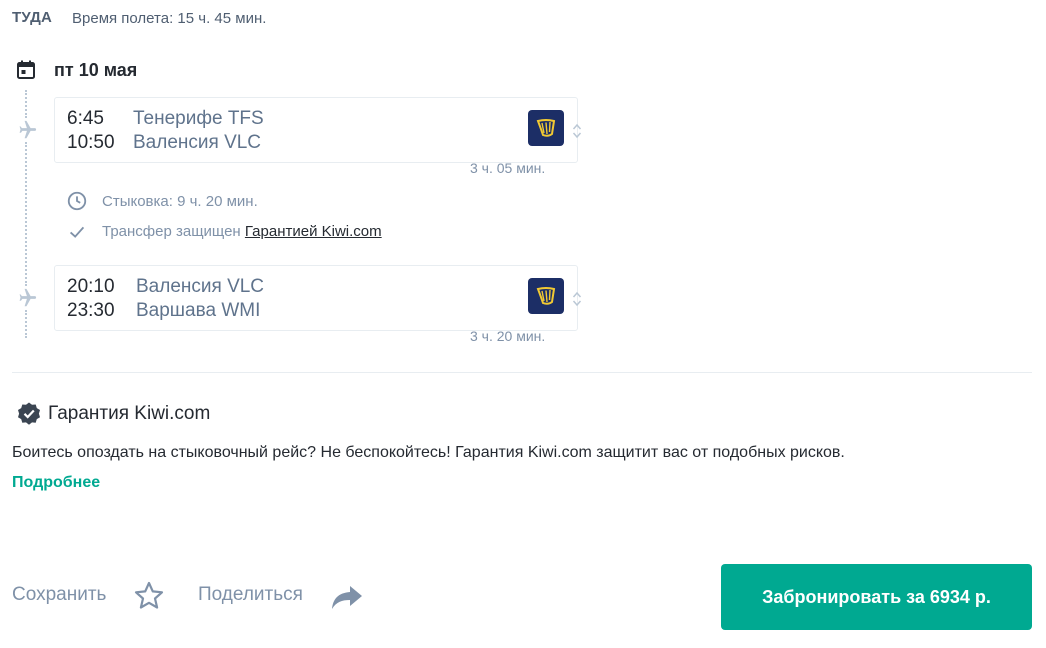  What do you see at coordinates (29, 413) in the screenshot?
I see `verified-badge-icon` at bounding box center [29, 413].